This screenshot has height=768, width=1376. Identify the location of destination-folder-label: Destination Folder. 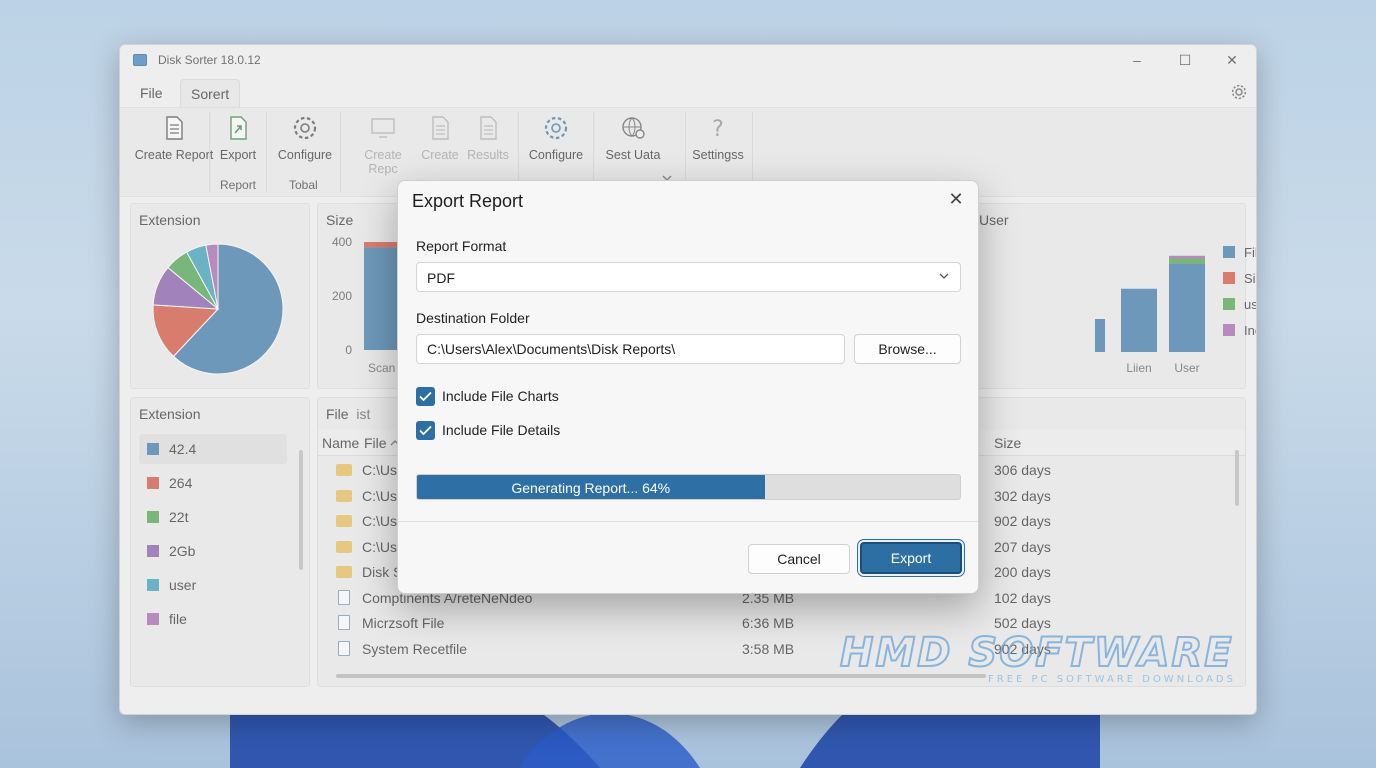
(473, 318).